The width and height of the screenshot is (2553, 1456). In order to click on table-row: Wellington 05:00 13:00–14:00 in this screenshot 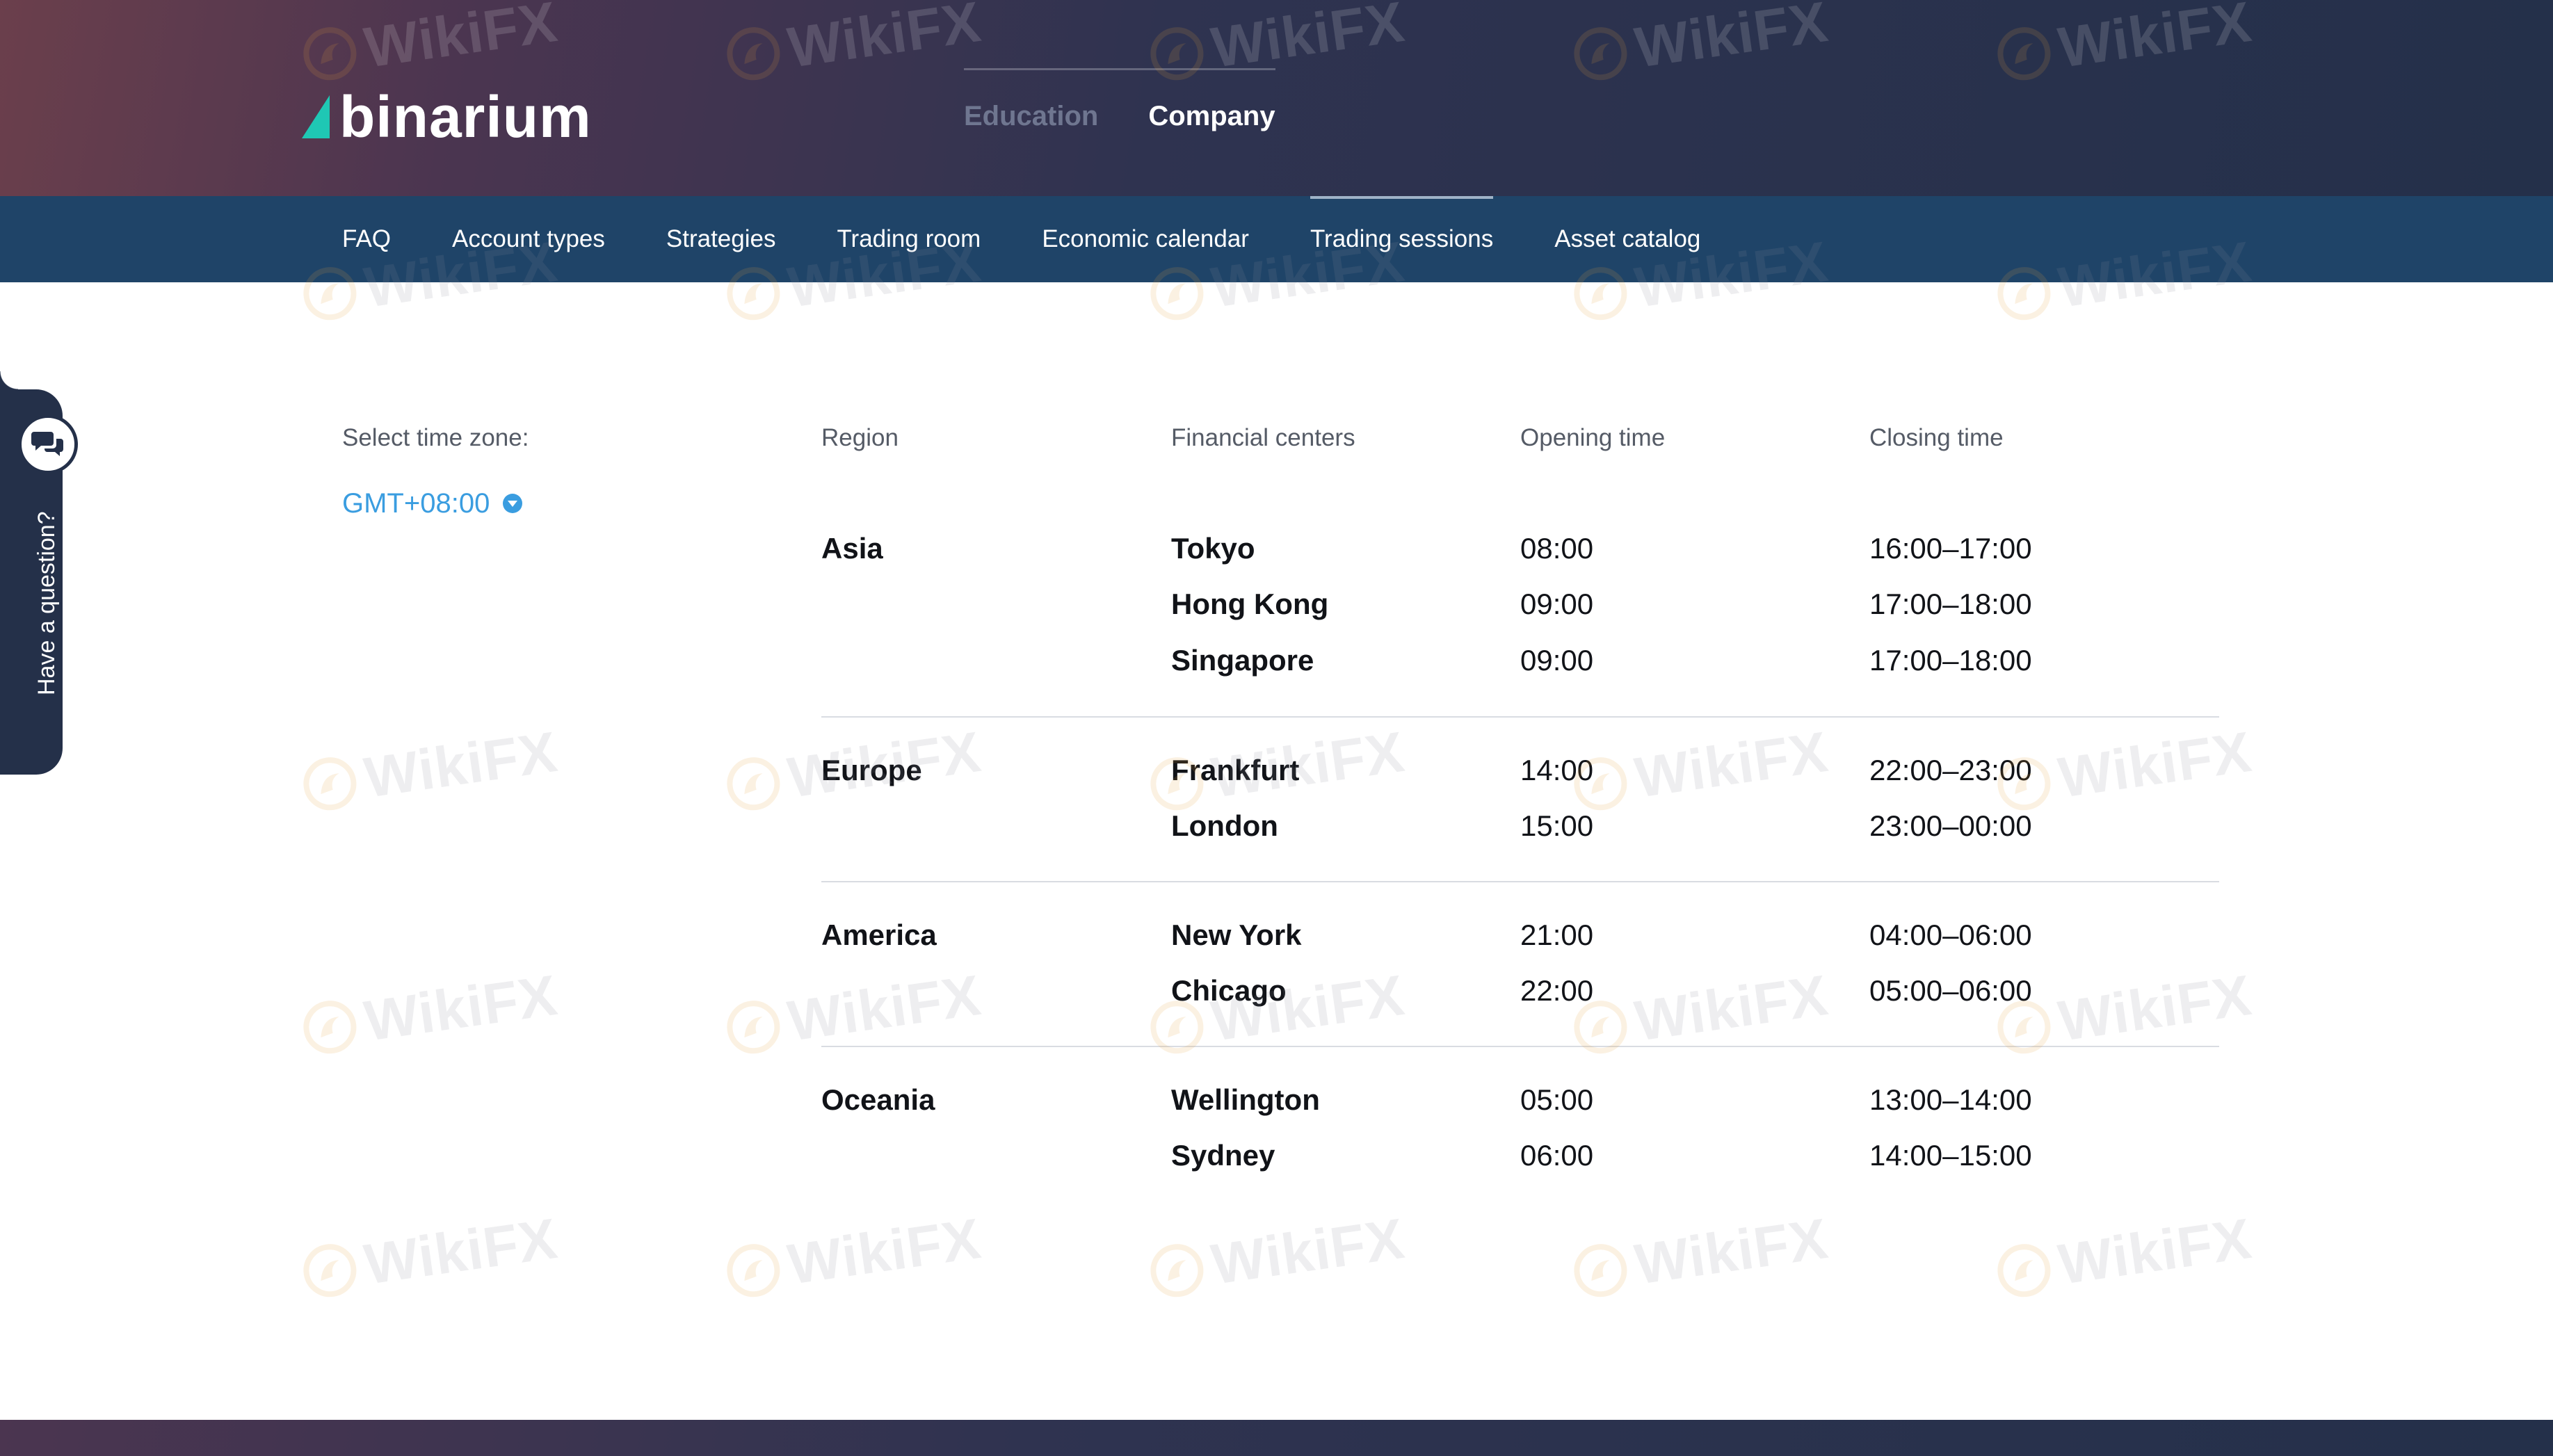, I will do `click(1520, 1100)`.